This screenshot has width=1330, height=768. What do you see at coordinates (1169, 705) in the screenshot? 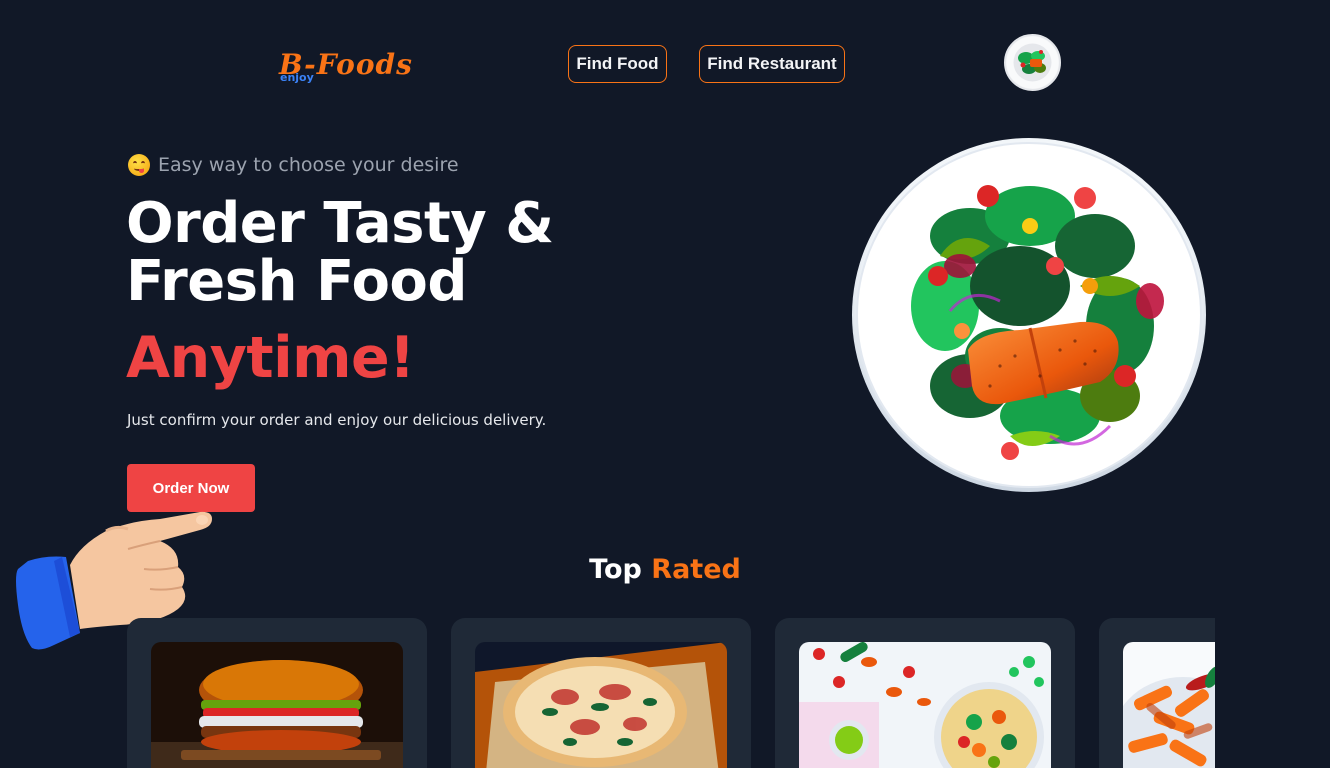
I see `penne-pasta-photo` at bounding box center [1169, 705].